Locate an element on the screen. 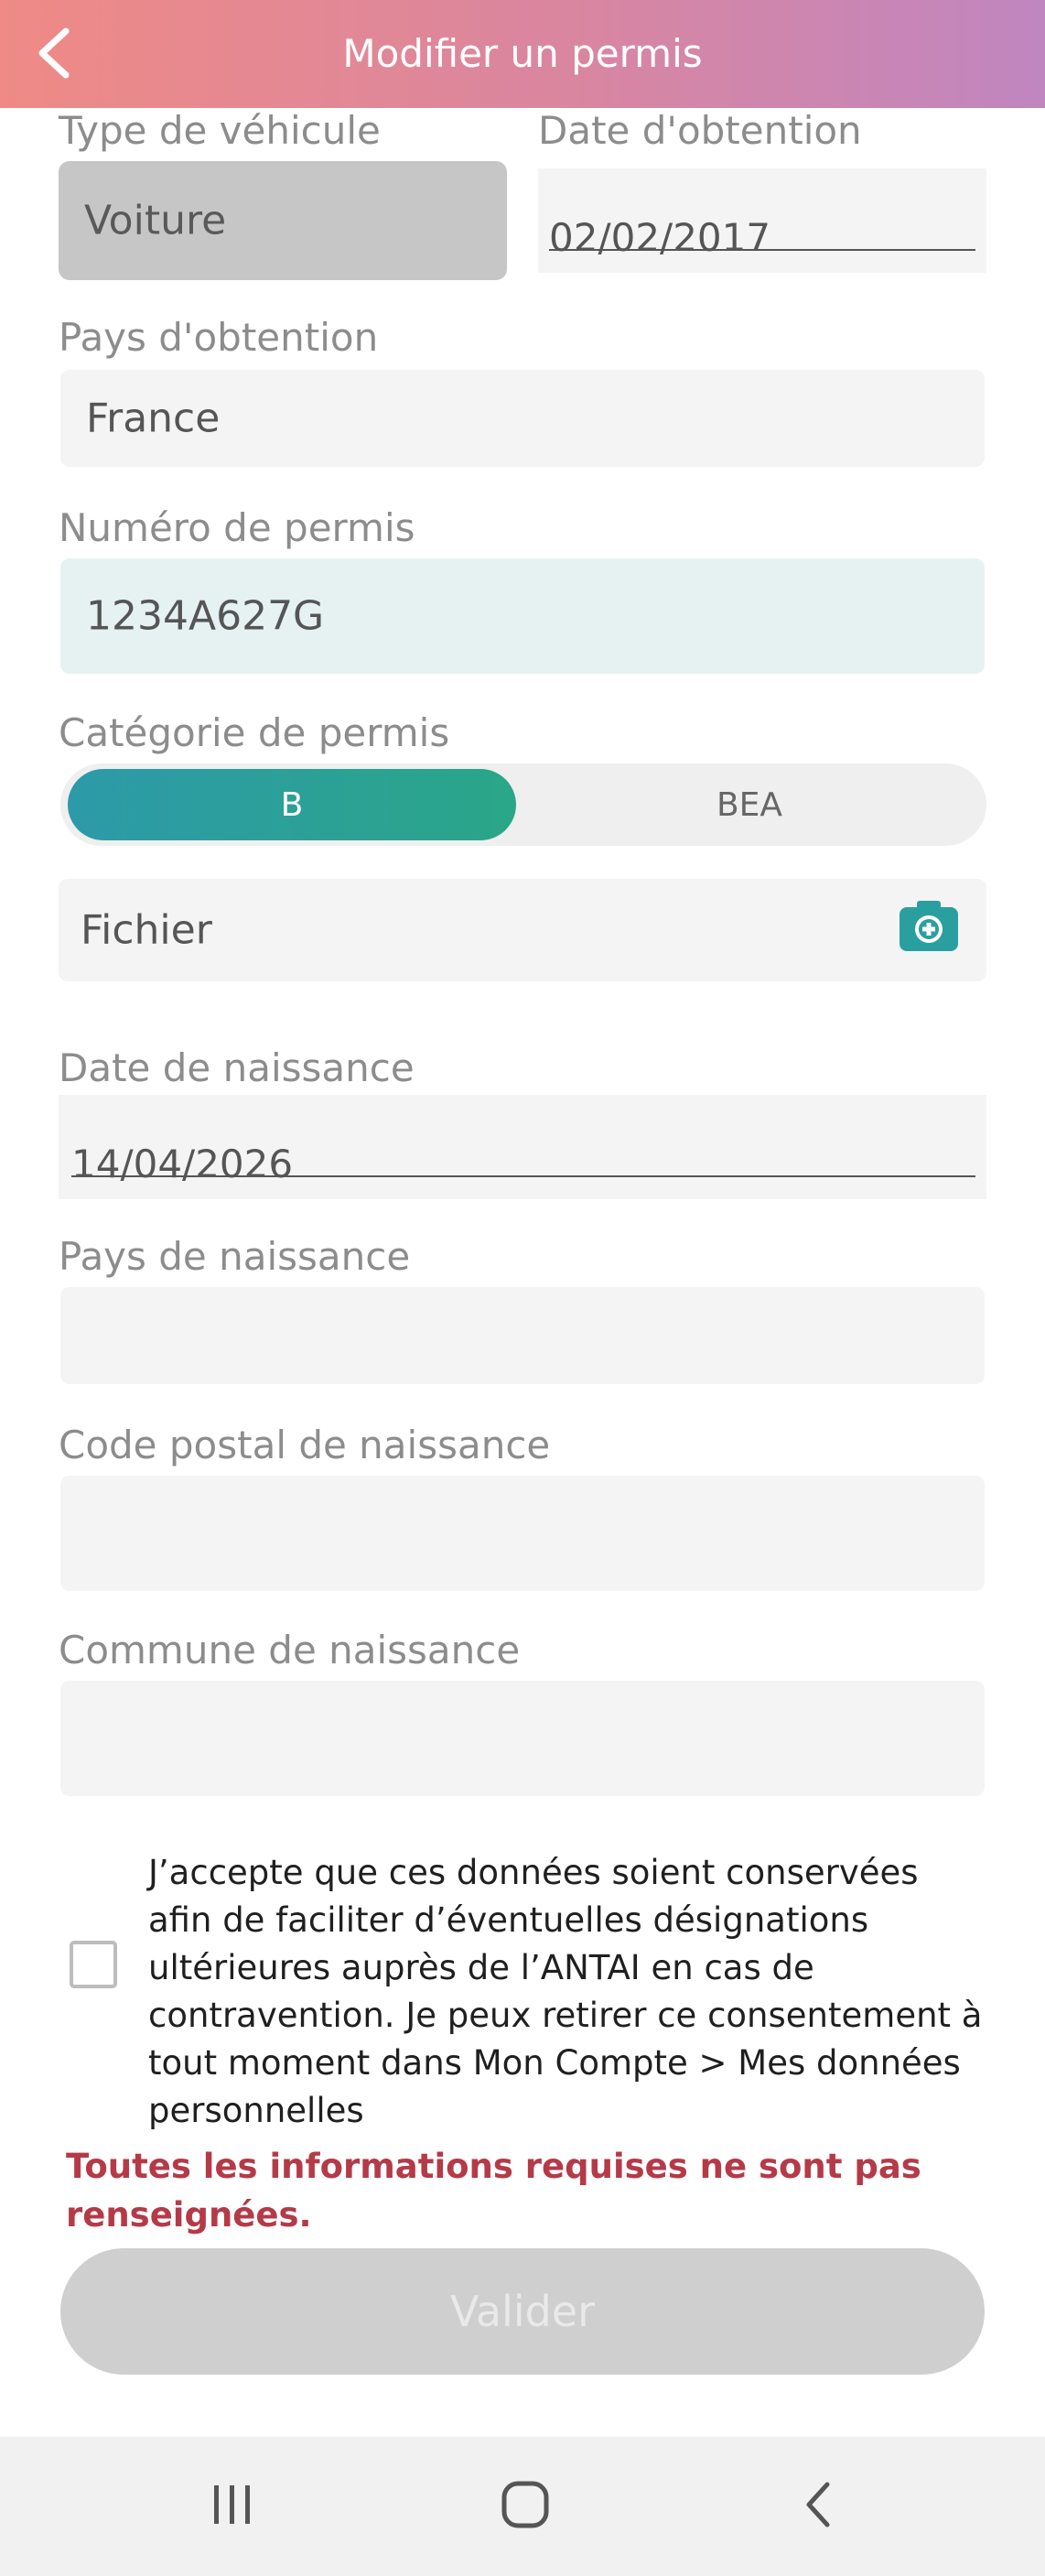 The width and height of the screenshot is (1045, 2576). recents-button is located at coordinates (233, 2507).